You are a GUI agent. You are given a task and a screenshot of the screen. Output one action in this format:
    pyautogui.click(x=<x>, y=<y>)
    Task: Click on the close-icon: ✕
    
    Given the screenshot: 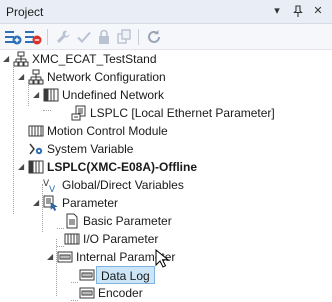 What is the action you would take?
    pyautogui.click(x=318, y=11)
    